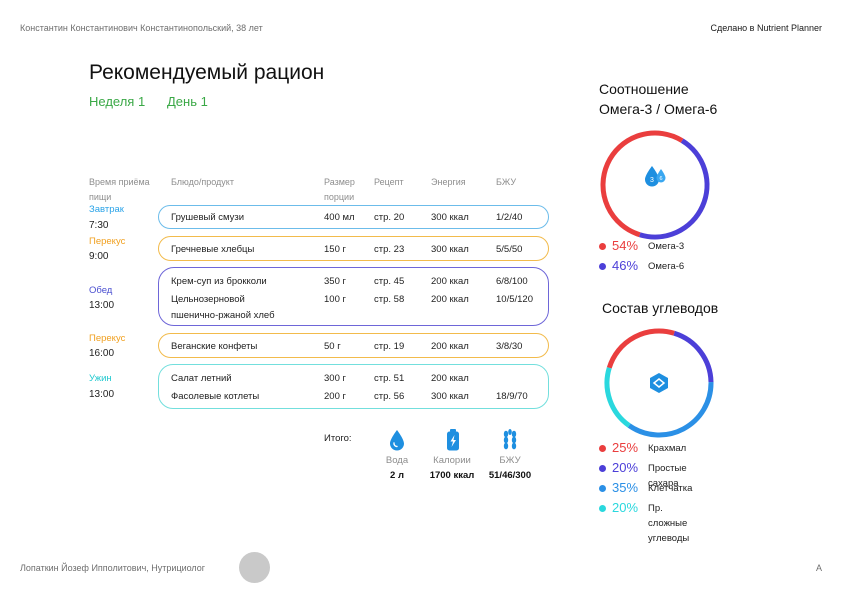 The width and height of the screenshot is (842, 595). Describe the element at coordinates (512, 396) in the screenshot. I see `bju-value: 18/9/70` at that location.